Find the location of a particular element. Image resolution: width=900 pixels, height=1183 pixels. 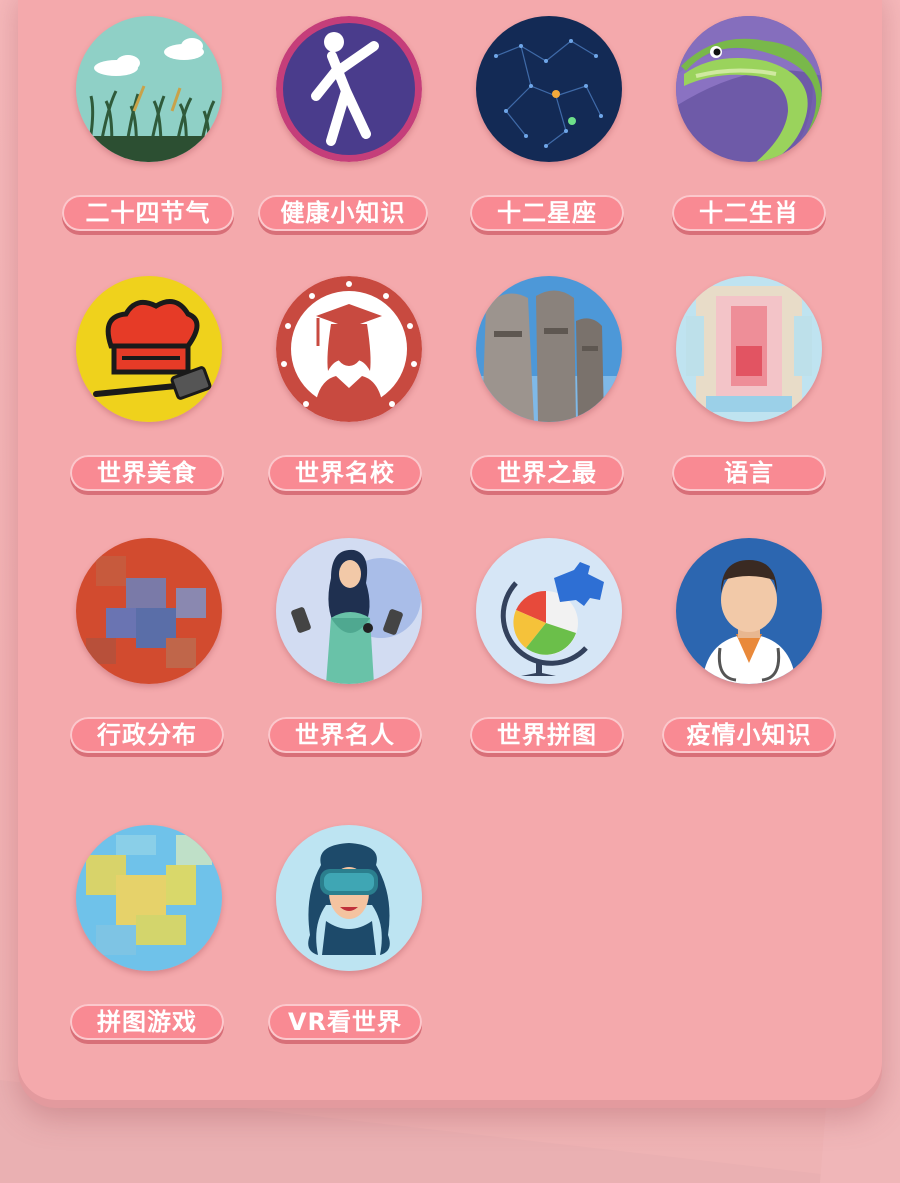

menu-item-vr-world: VR看世界 is located at coordinates (348, 945).